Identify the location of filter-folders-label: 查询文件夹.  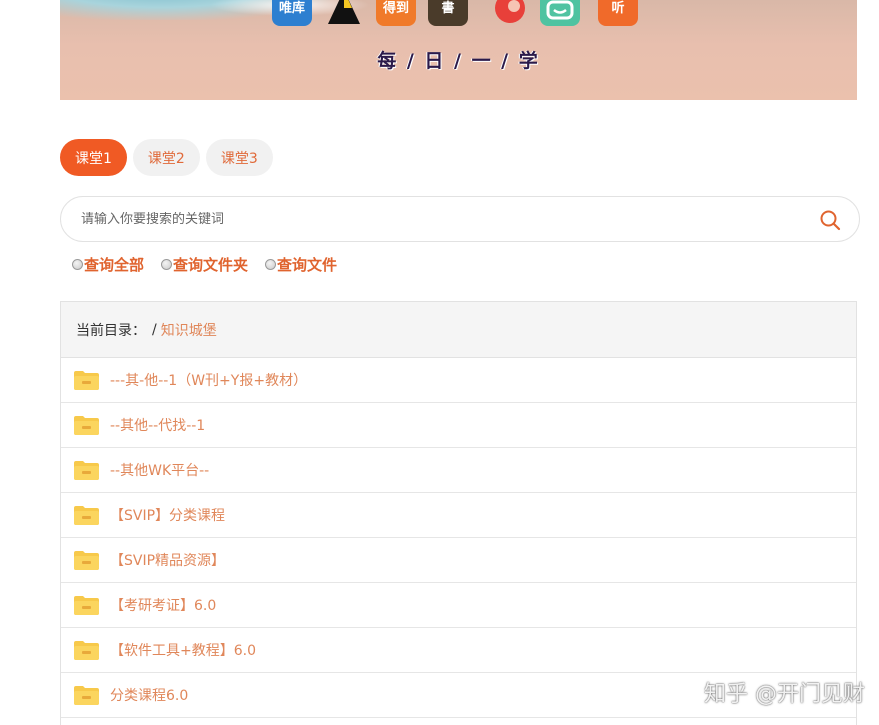
(211, 265).